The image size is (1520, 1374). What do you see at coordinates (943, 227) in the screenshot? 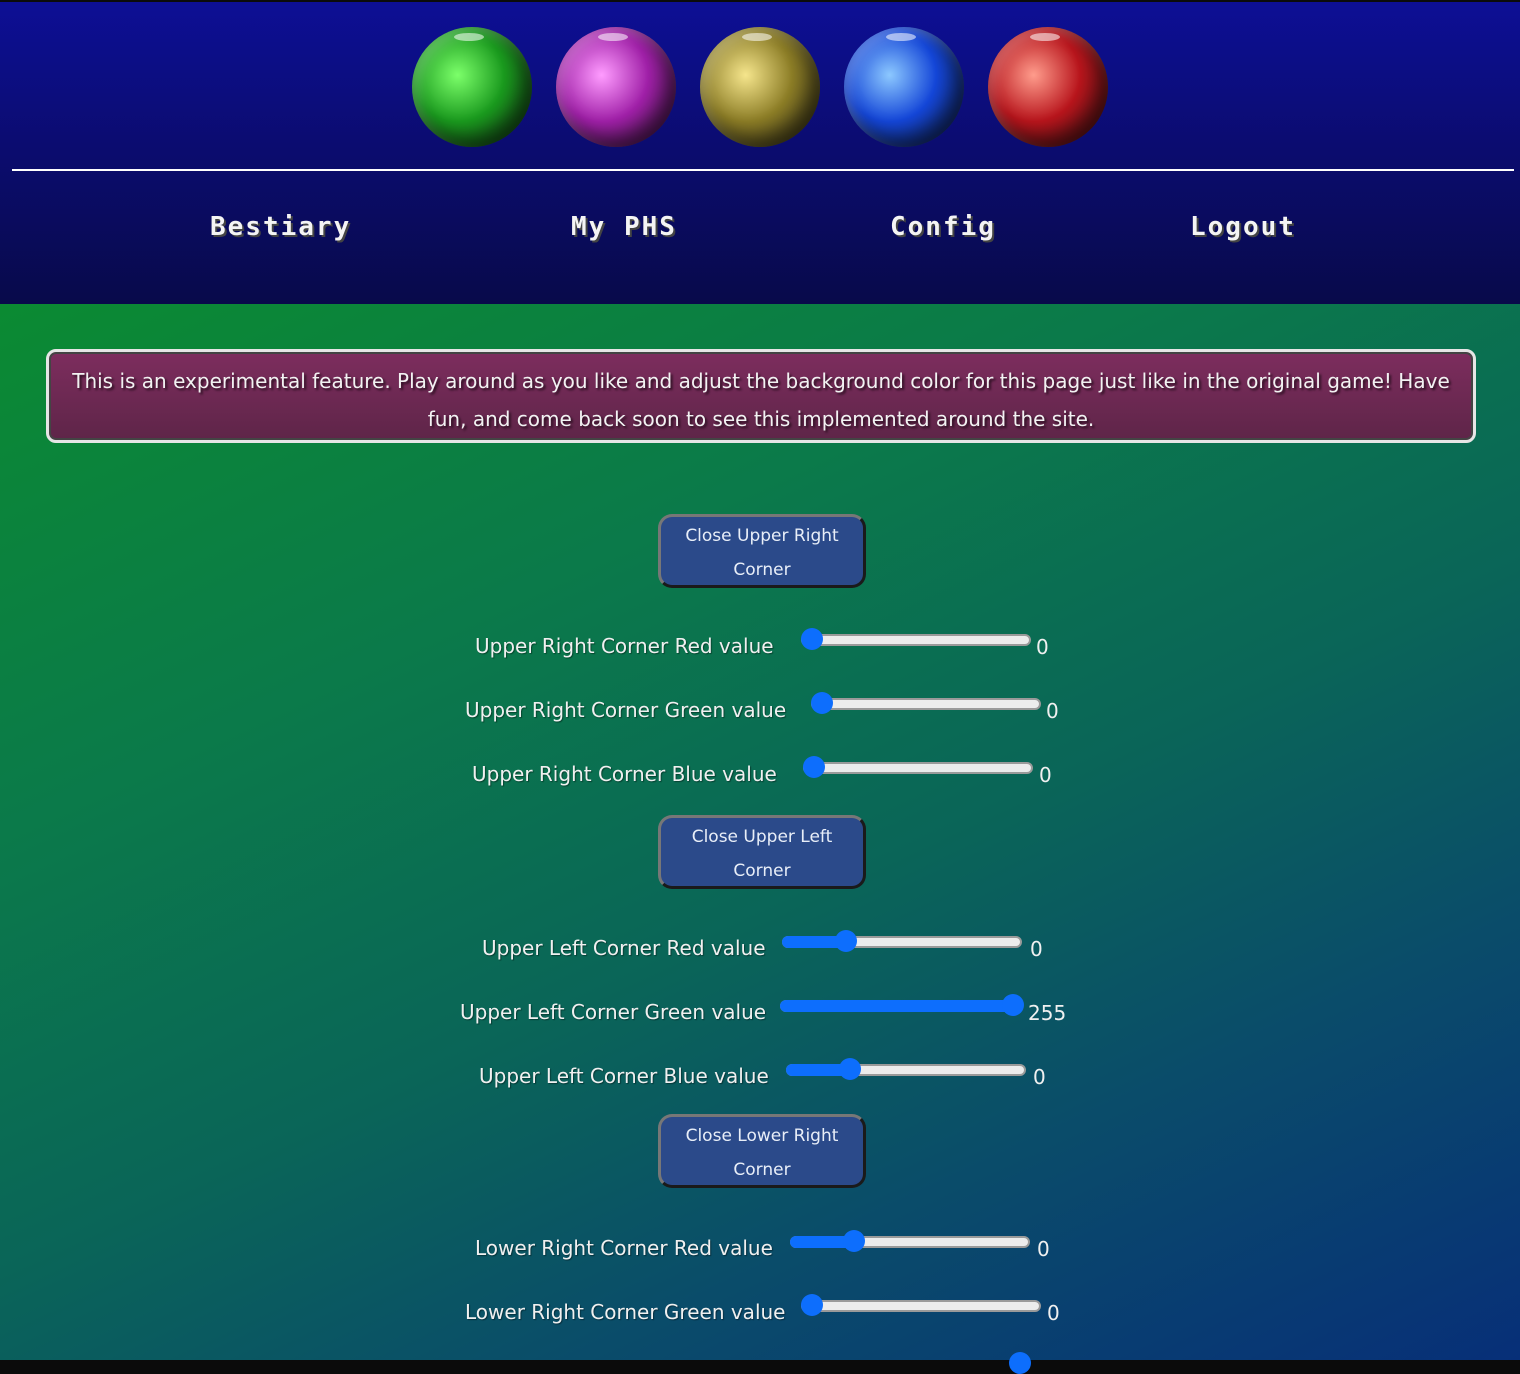
I see `nav-config: Config` at bounding box center [943, 227].